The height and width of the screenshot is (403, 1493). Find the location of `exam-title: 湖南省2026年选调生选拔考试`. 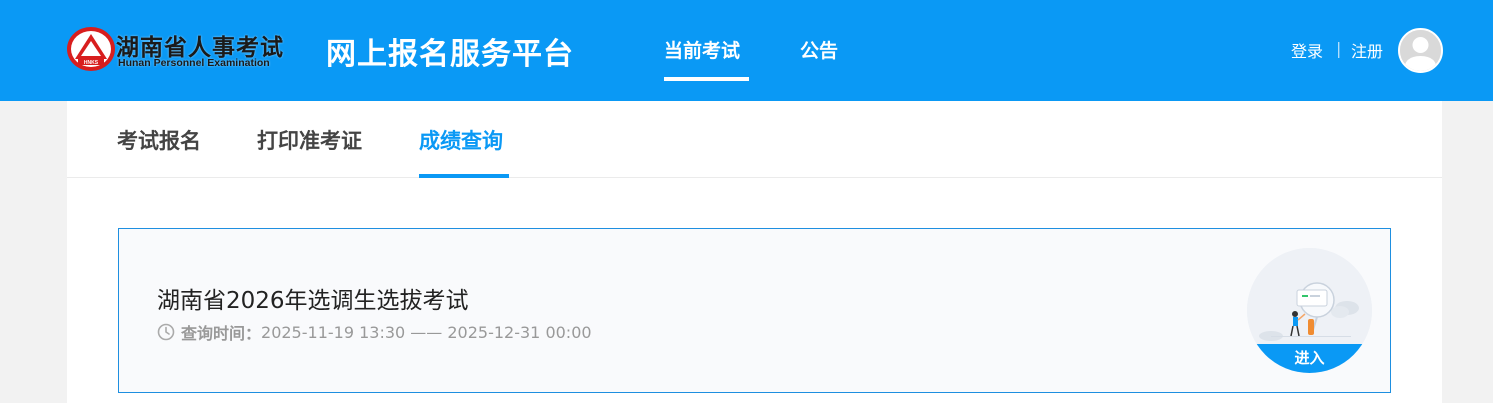

exam-title: 湖南省2026年选调生选拔考试 is located at coordinates (313, 301).